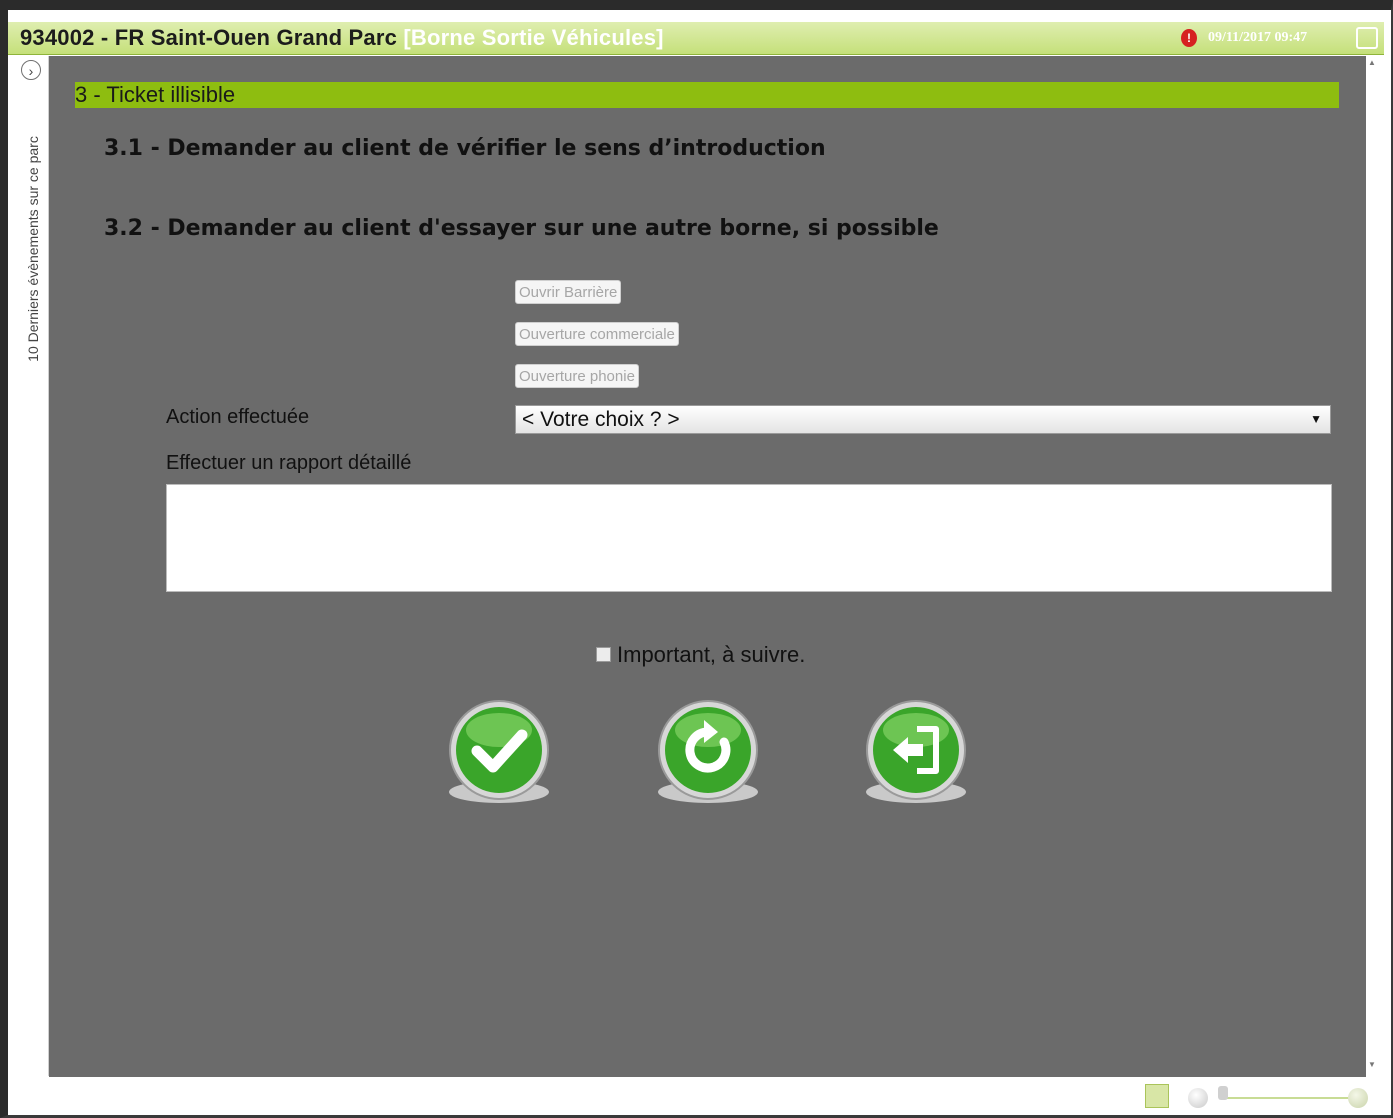 The width and height of the screenshot is (1393, 1118). What do you see at coordinates (31, 70) in the screenshot?
I see `chevron-right-icon: ›` at bounding box center [31, 70].